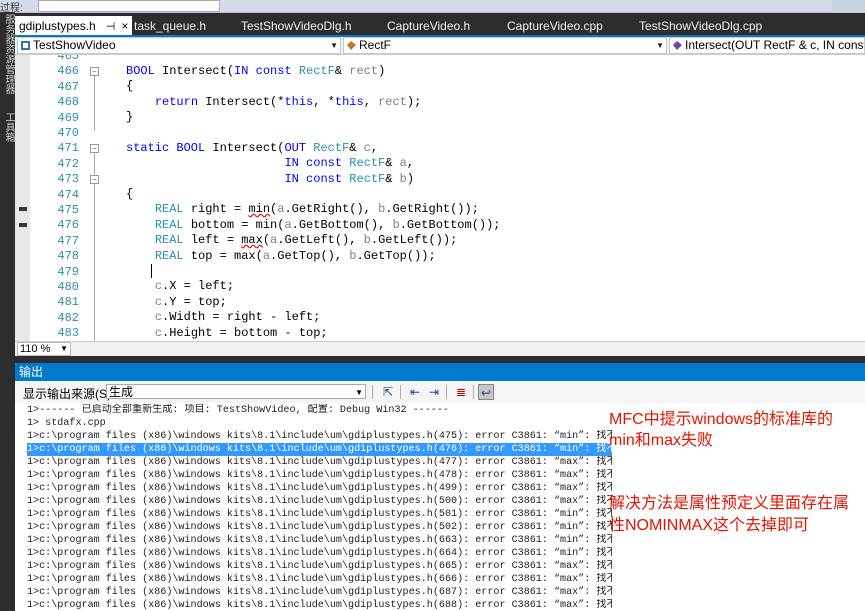 The image size is (865, 611). Describe the element at coordinates (22, 198) in the screenshot. I see `indicator-margin` at that location.